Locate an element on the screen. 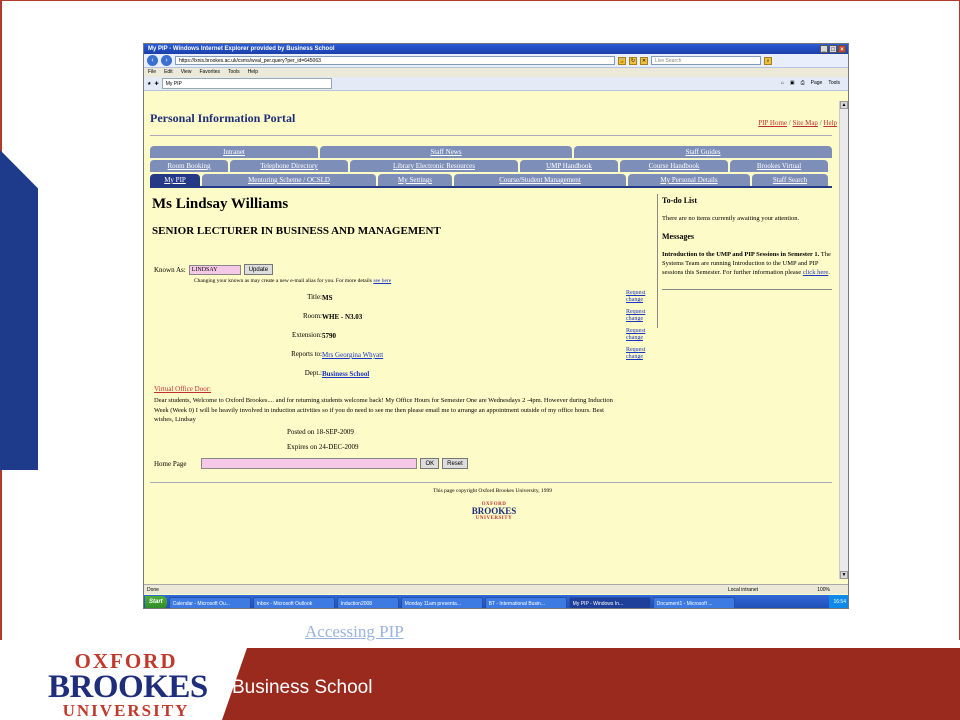 This screenshot has height=720, width=960. favorites-star-icon: ★ is located at coordinates (149, 84).